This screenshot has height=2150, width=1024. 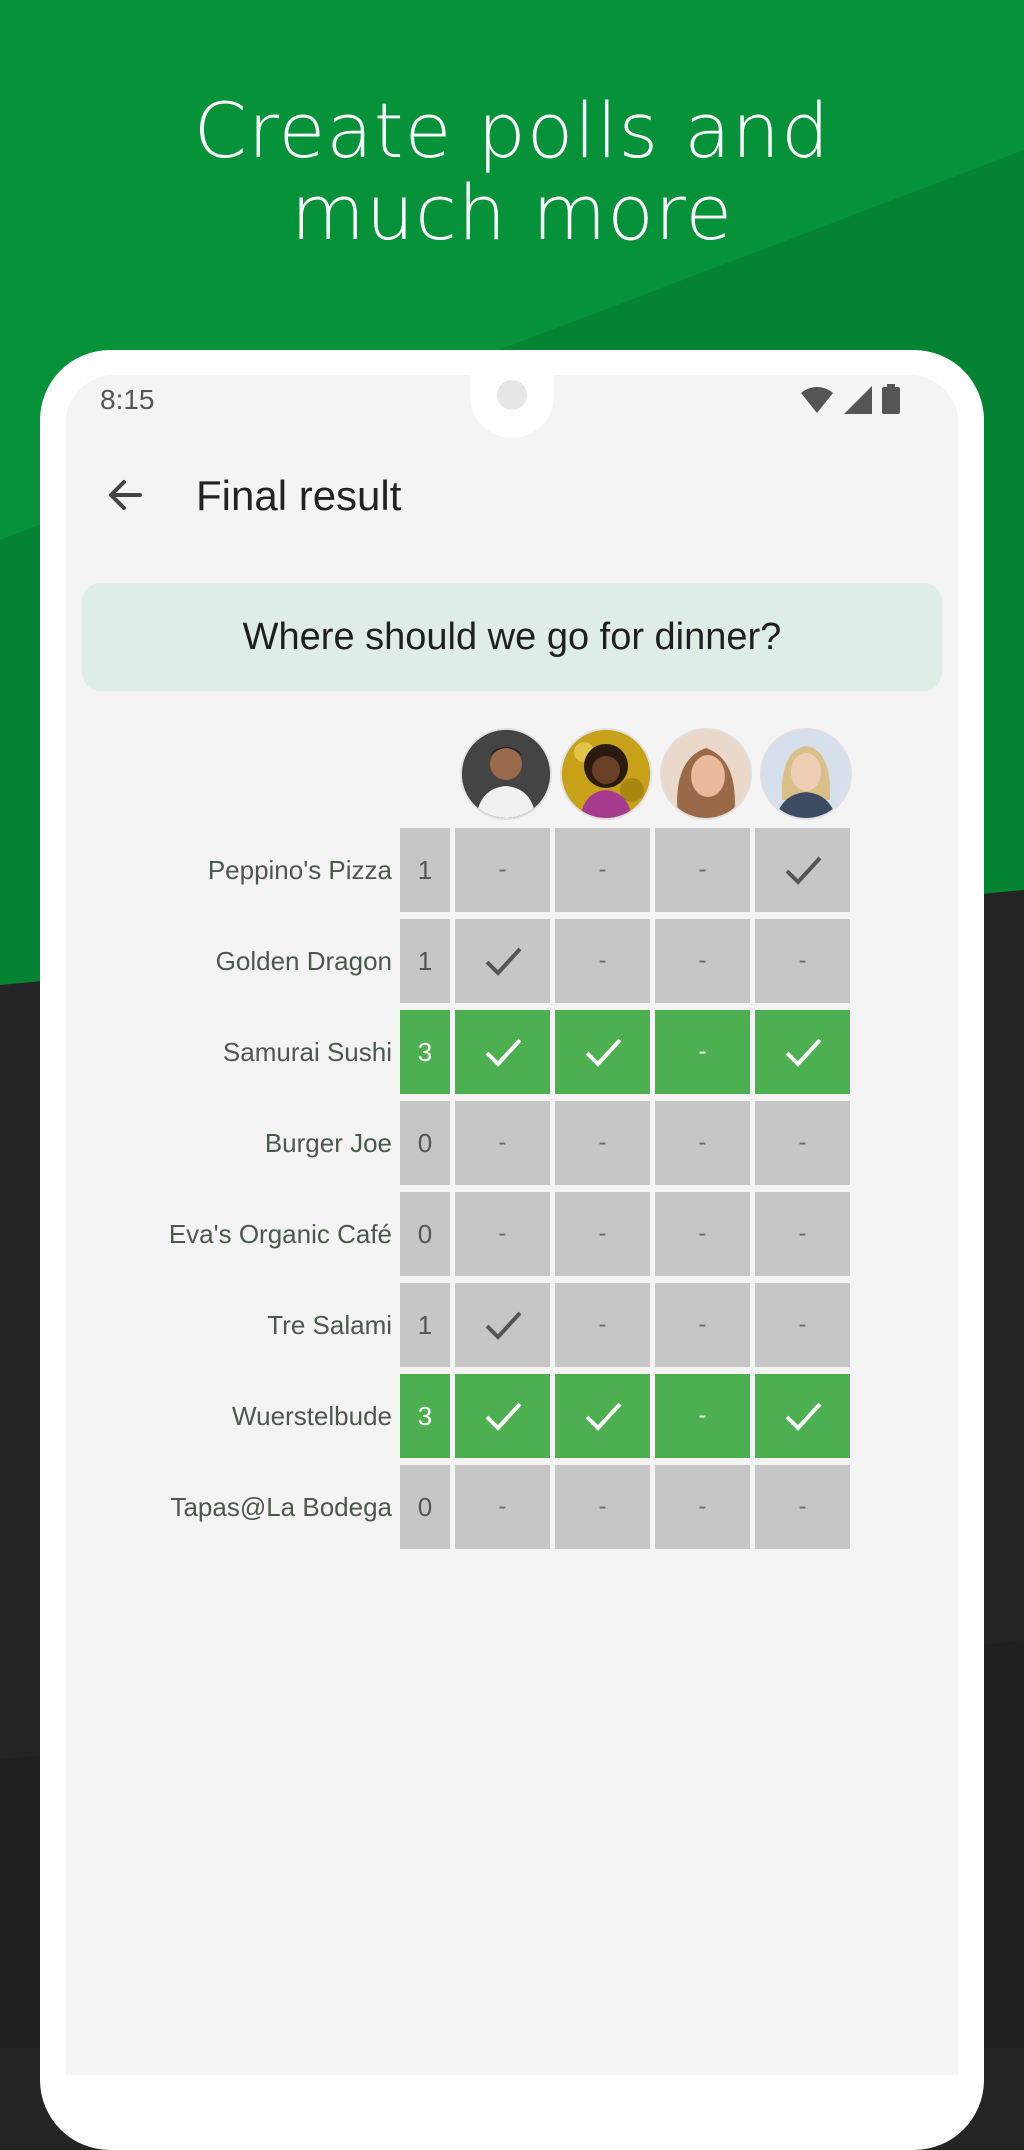 I want to click on poll-question-card: Where should we go for dinner?, so click(x=512, y=637).